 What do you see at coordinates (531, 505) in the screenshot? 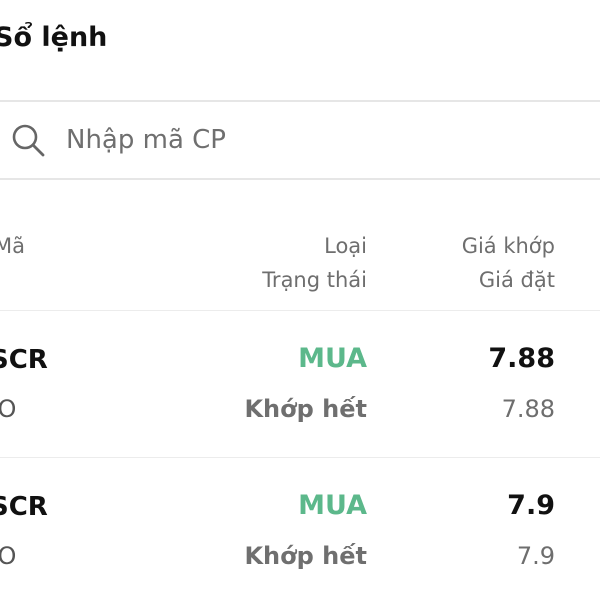
I see `matched-price: 7.9` at bounding box center [531, 505].